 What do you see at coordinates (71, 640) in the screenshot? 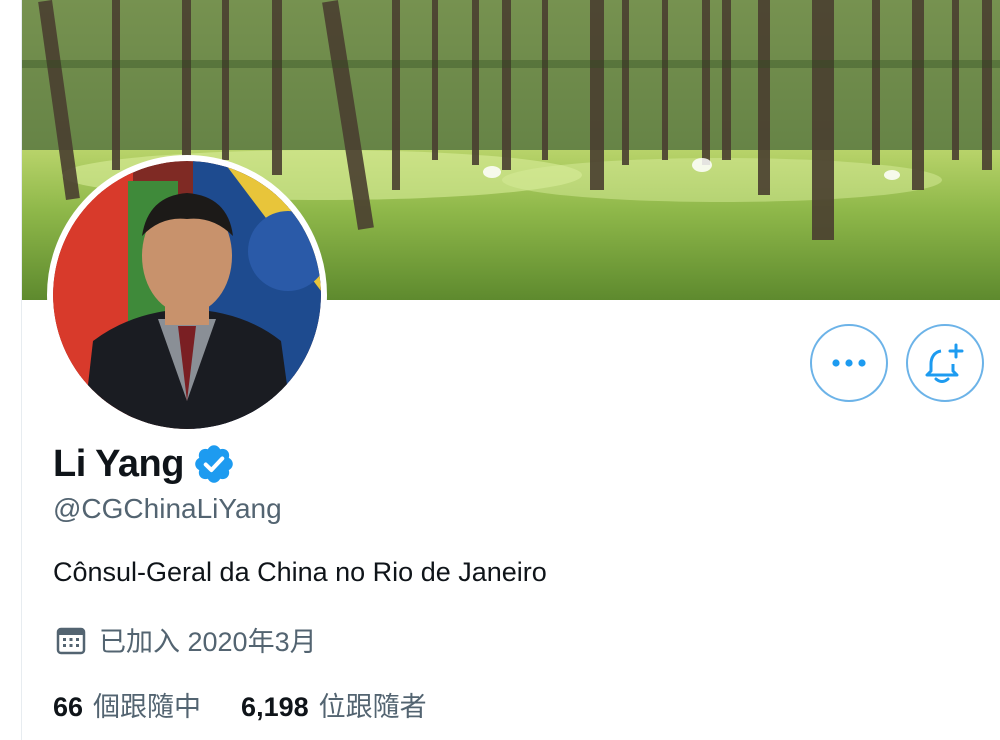
I see `calendar-icon` at bounding box center [71, 640].